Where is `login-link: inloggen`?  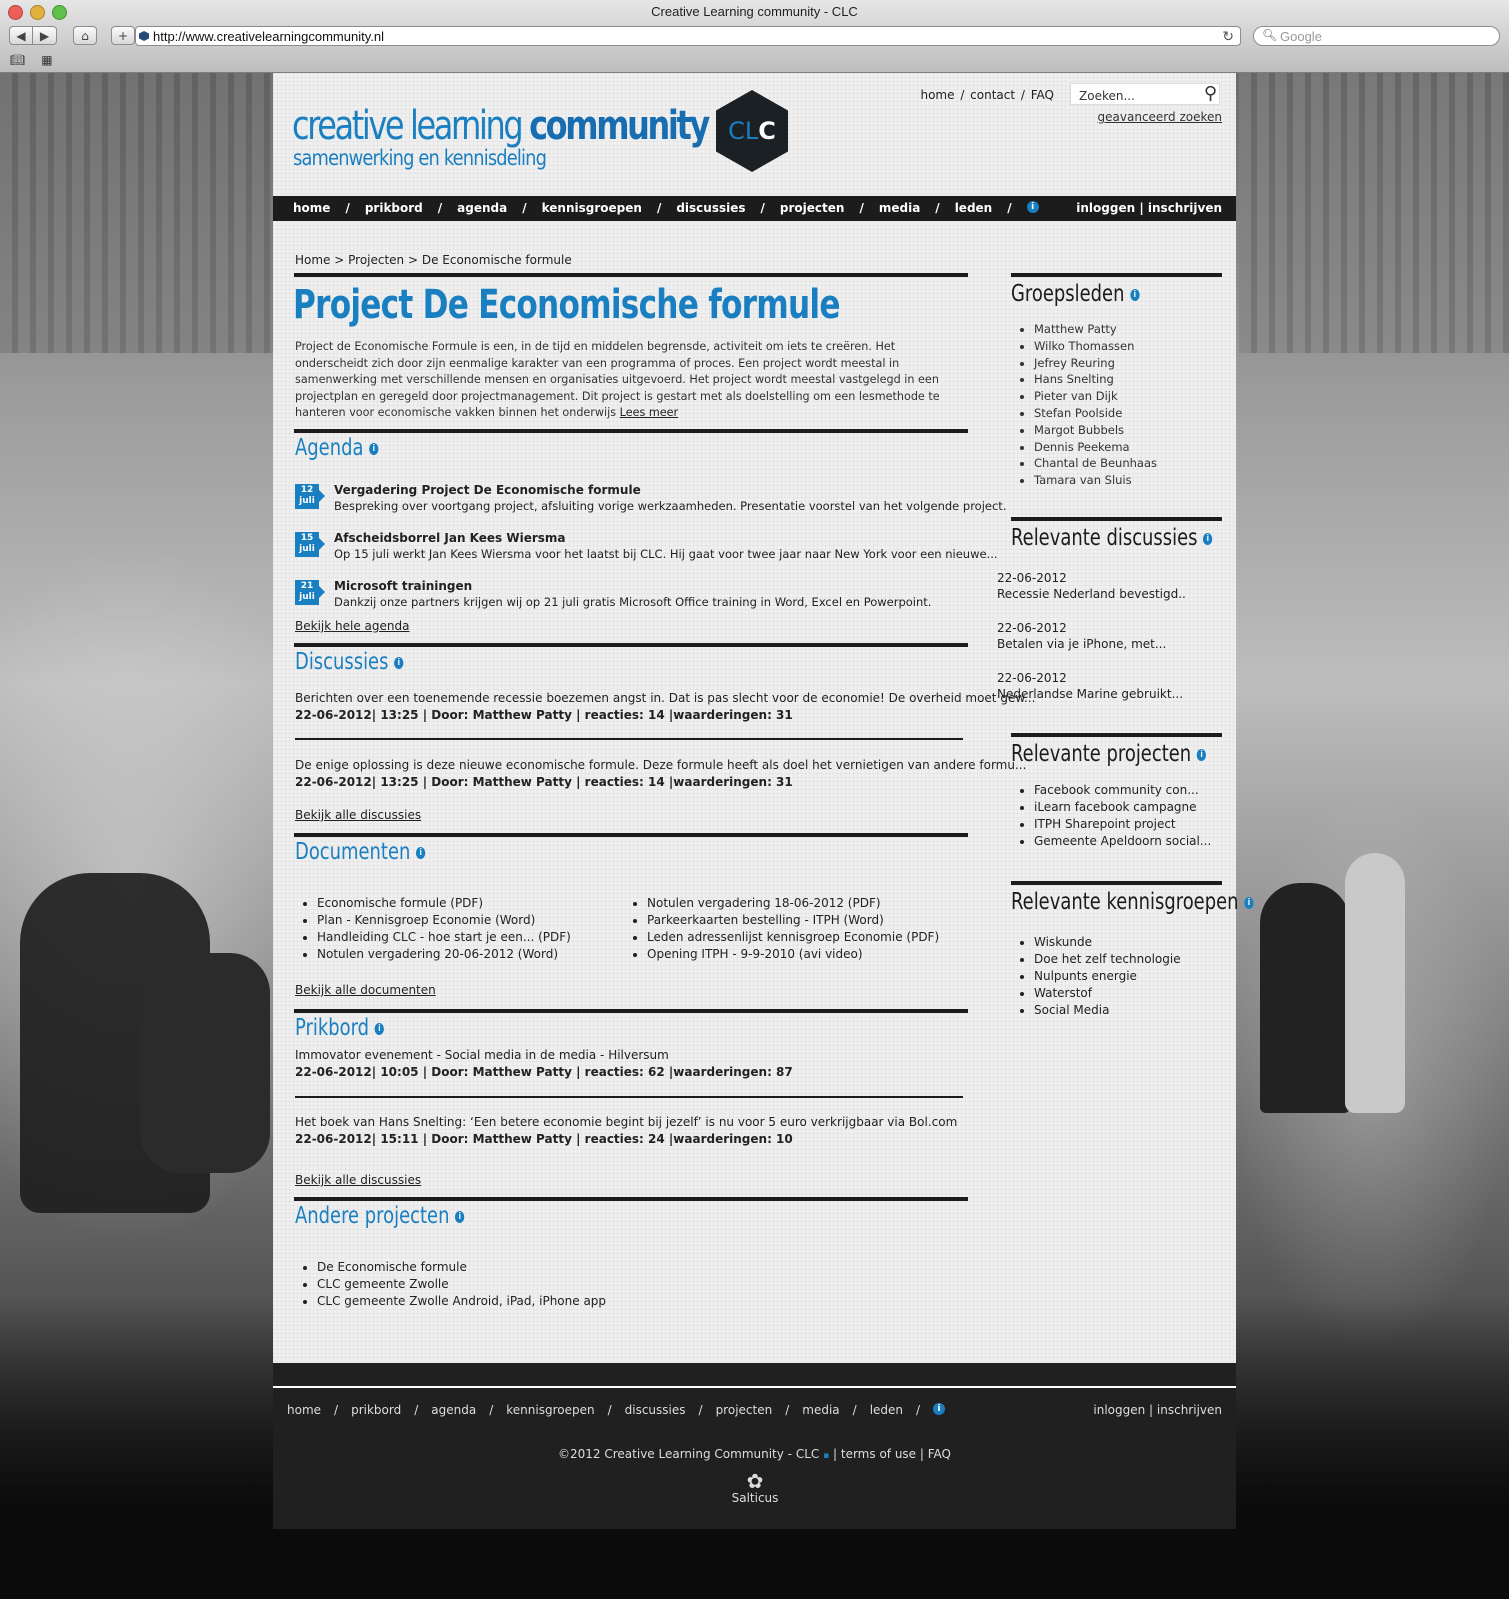
login-link: inloggen is located at coordinates (1105, 208).